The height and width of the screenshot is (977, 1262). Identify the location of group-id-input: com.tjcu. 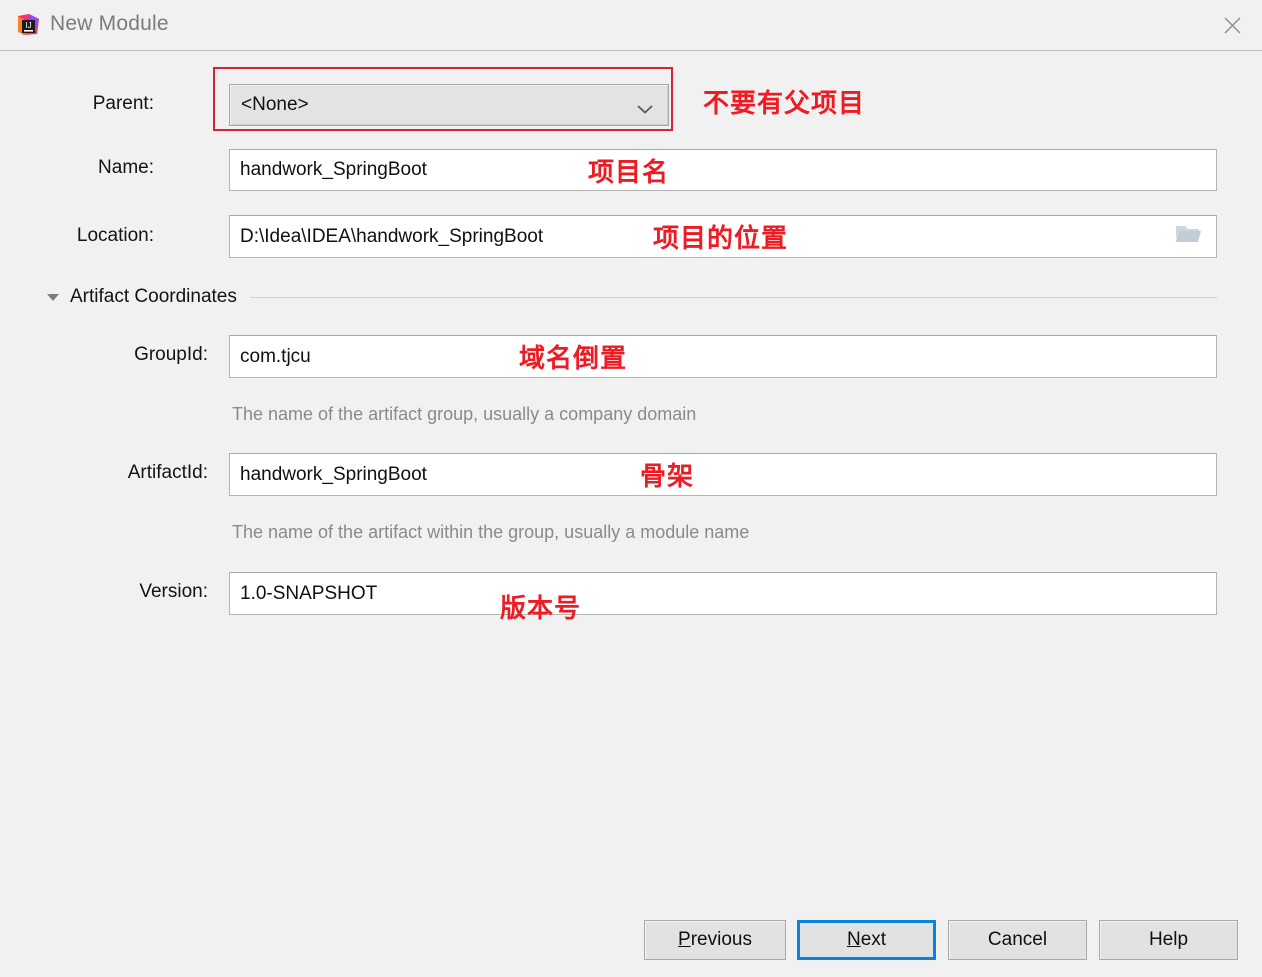
(723, 356).